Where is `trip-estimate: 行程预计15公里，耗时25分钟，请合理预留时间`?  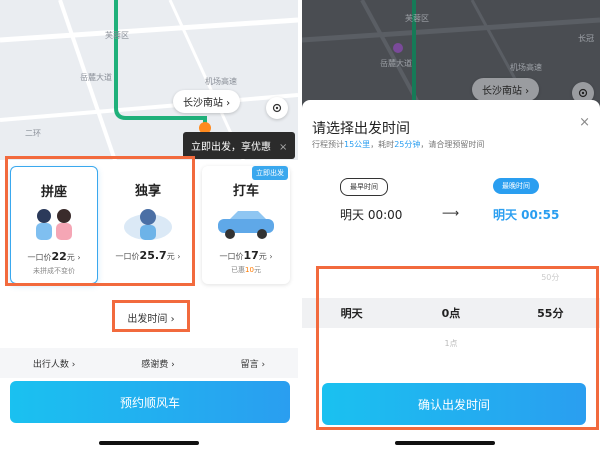
trip-estimate: 行程预计15公里，耗时25分钟，请合理预留时间 is located at coordinates (398, 144).